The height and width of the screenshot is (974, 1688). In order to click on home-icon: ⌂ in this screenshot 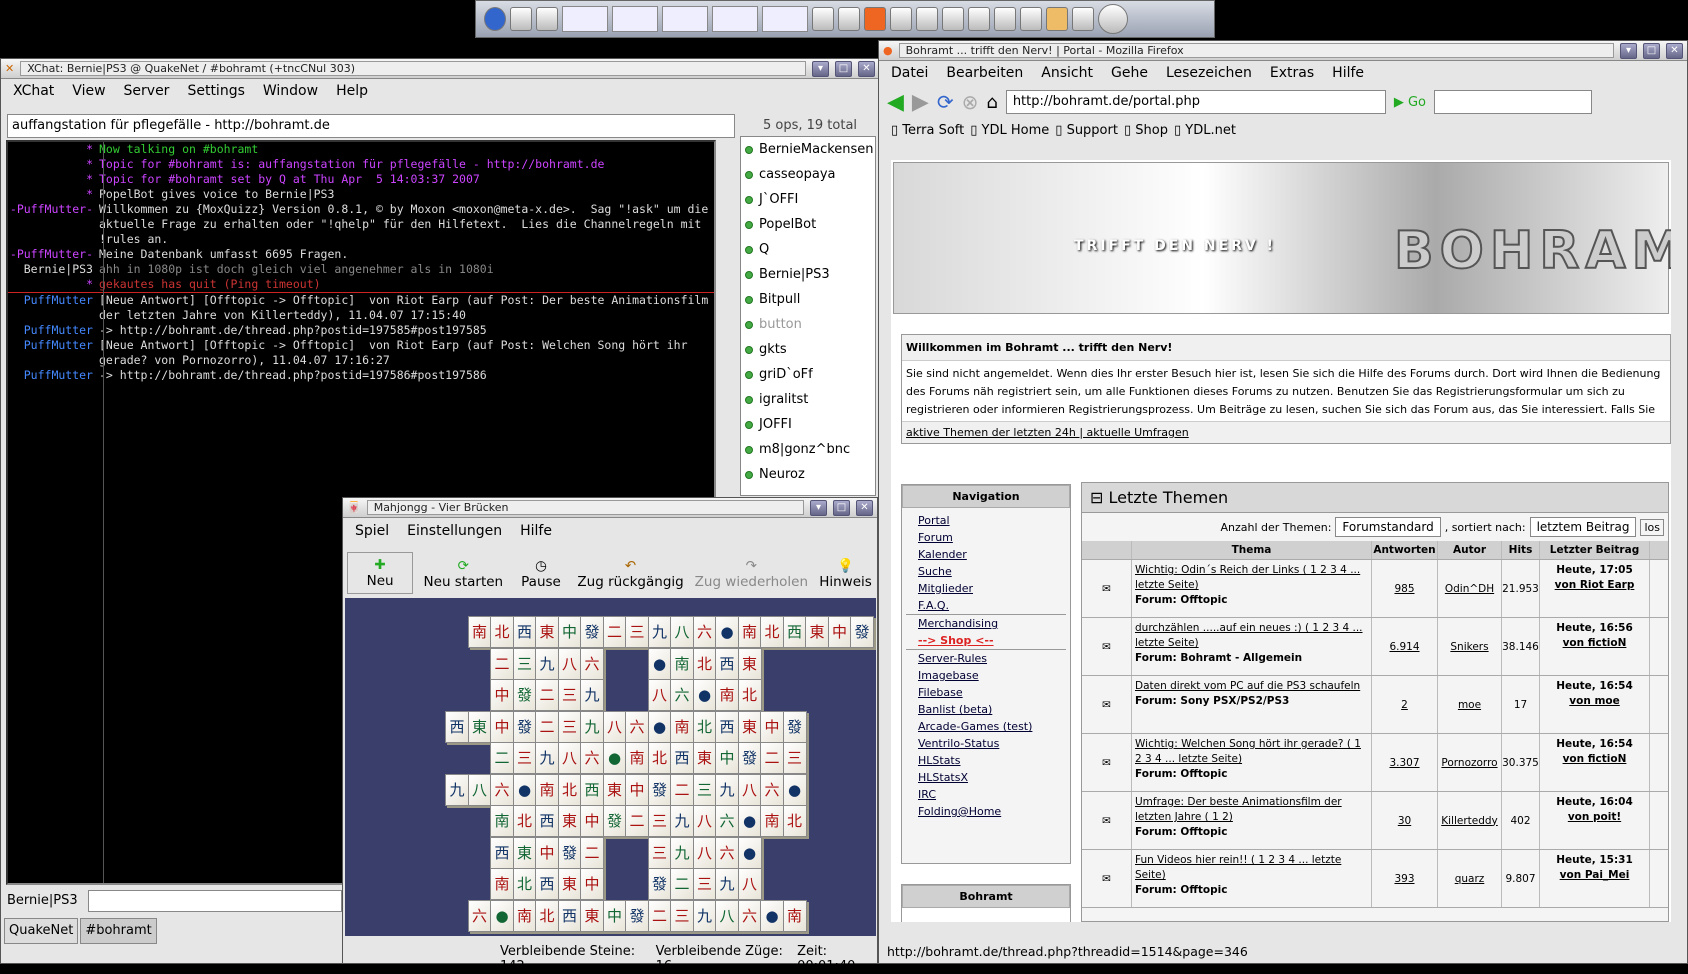, I will do `click(991, 102)`.